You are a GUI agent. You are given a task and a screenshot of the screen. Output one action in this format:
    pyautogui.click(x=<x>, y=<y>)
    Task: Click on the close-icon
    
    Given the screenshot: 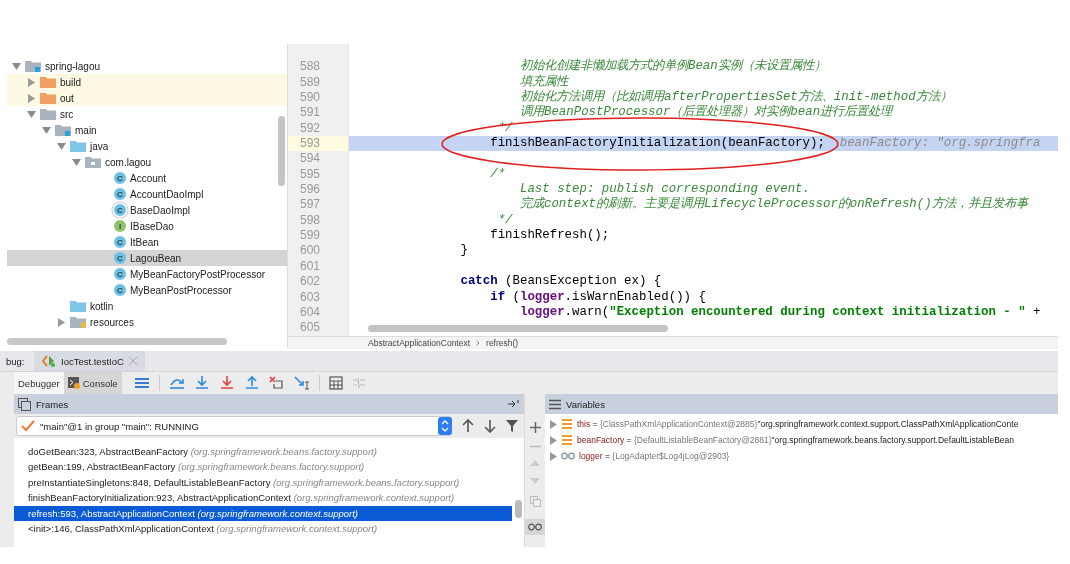 What is the action you would take?
    pyautogui.click(x=132, y=361)
    